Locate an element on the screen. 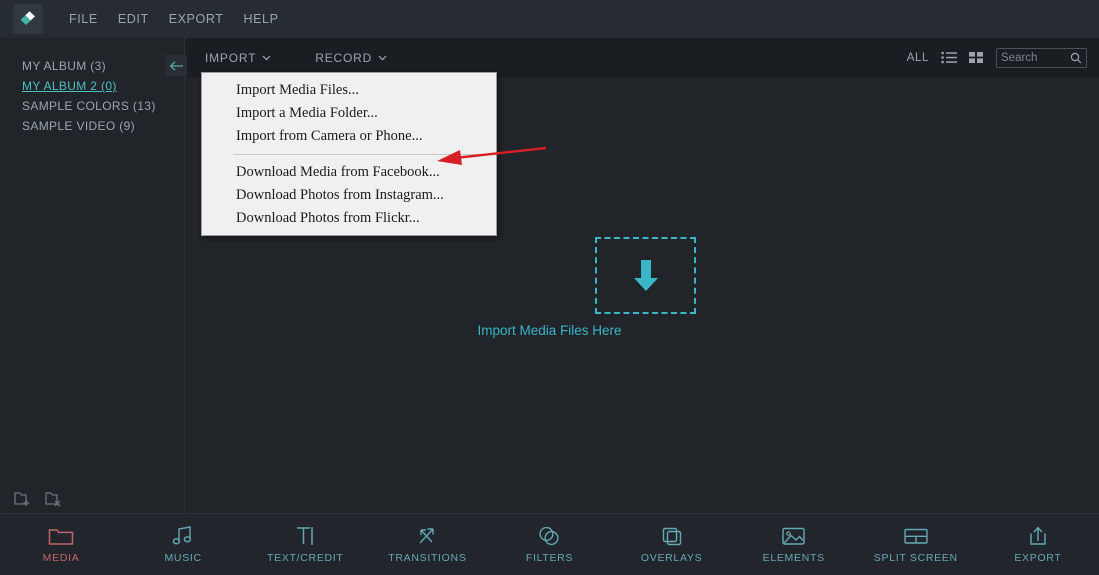 The image size is (1099, 575). record-label: RECORD is located at coordinates (344, 57).